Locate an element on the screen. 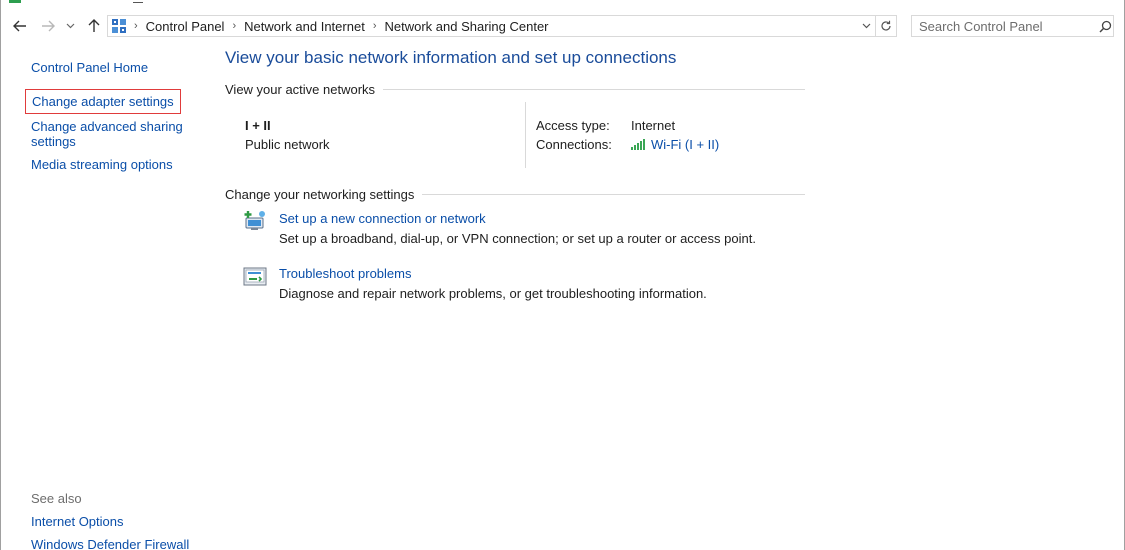 This screenshot has width=1125, height=550. change-settings-heading-text: Change your networking settings is located at coordinates (320, 194).